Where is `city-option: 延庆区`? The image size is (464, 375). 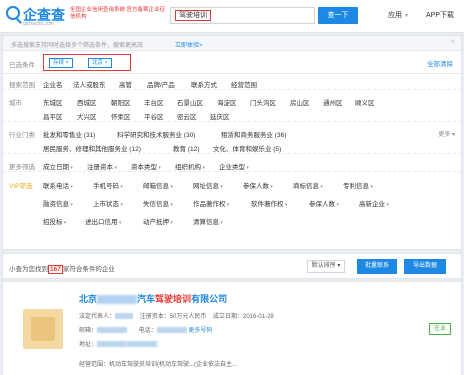 city-option: 延庆区 is located at coordinates (220, 116).